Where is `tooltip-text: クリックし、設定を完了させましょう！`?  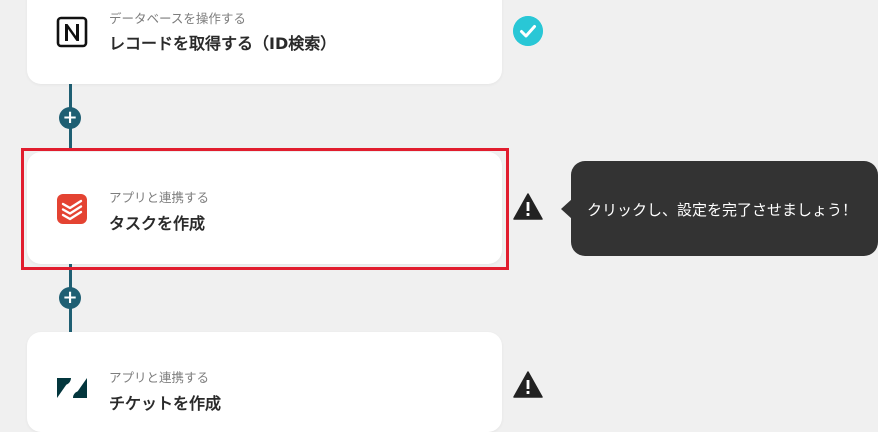
tooltip-text: クリックし、設定を完了させましょう！ is located at coordinates (722, 210).